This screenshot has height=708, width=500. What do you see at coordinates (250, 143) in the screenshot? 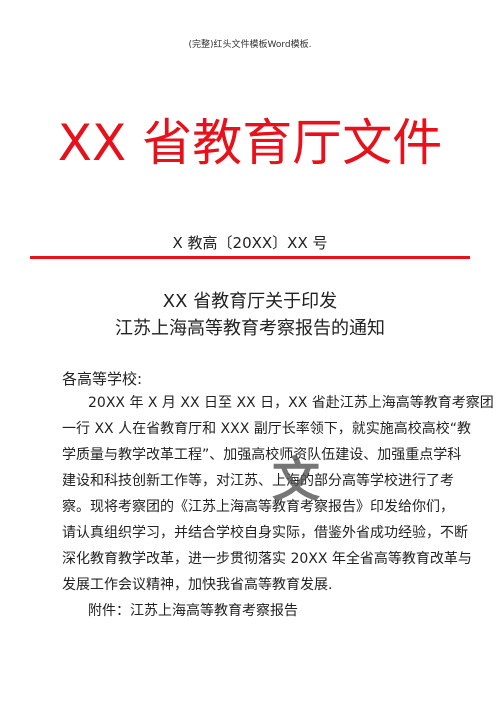
I see `red-letterhead-title: XX 省教育厅文件` at bounding box center [250, 143].